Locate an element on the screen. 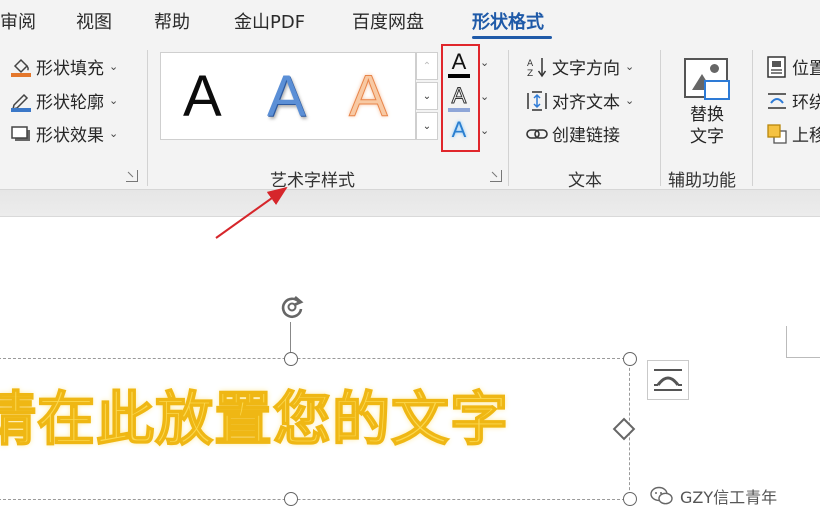 The image size is (820, 532). shape-effects-label: 形状效果 is located at coordinates (70, 136).